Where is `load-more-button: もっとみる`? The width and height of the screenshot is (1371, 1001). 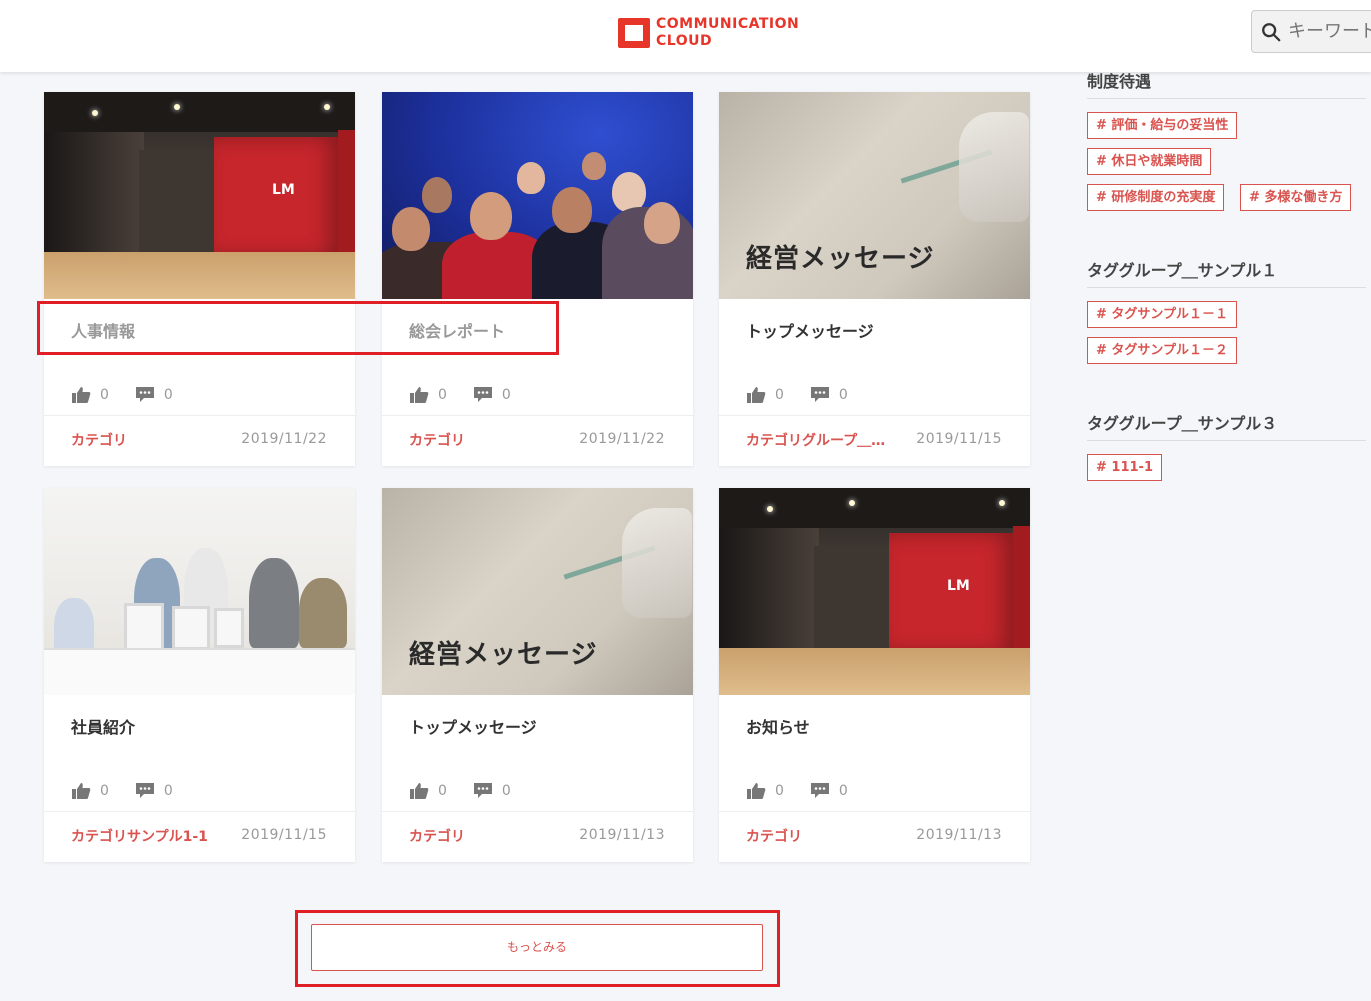 load-more-button: もっとみる is located at coordinates (537, 947).